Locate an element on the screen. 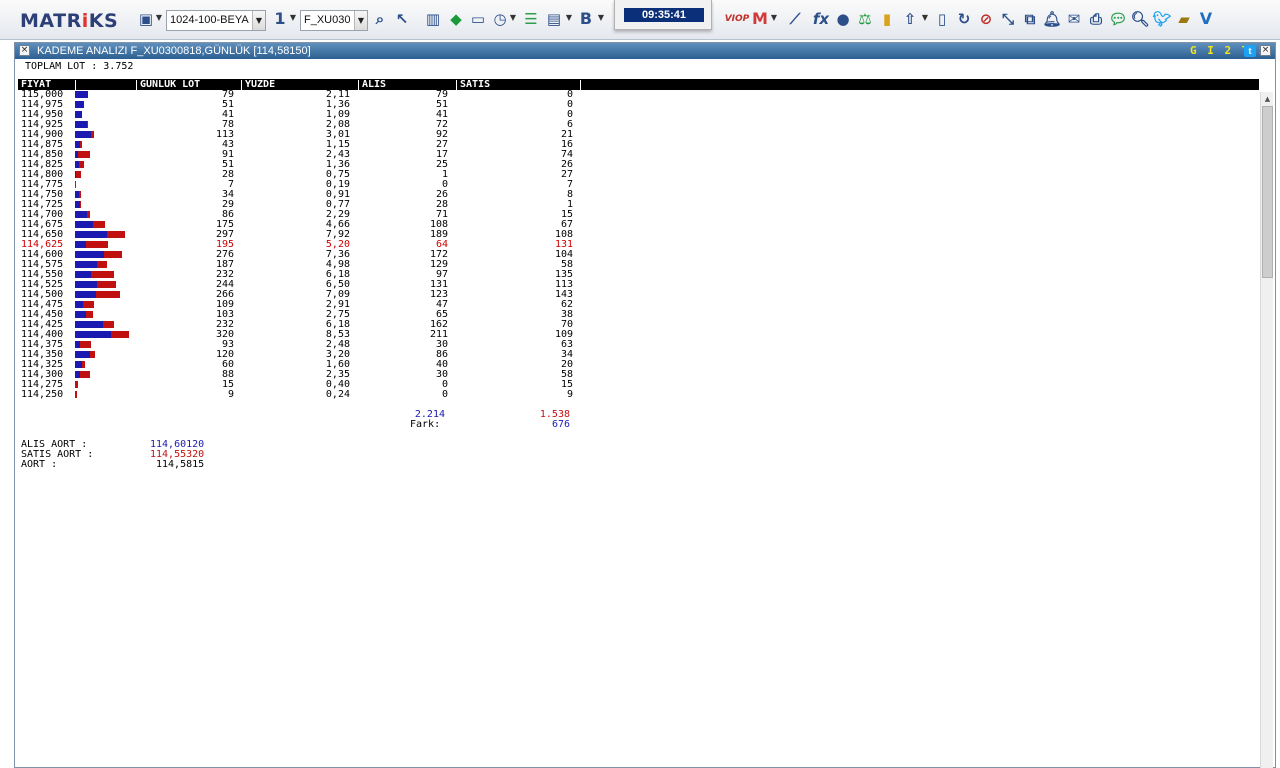 This screenshot has height=768, width=1280. table-row: 114,575 187 4,98 129 58 is located at coordinates (318, 265).